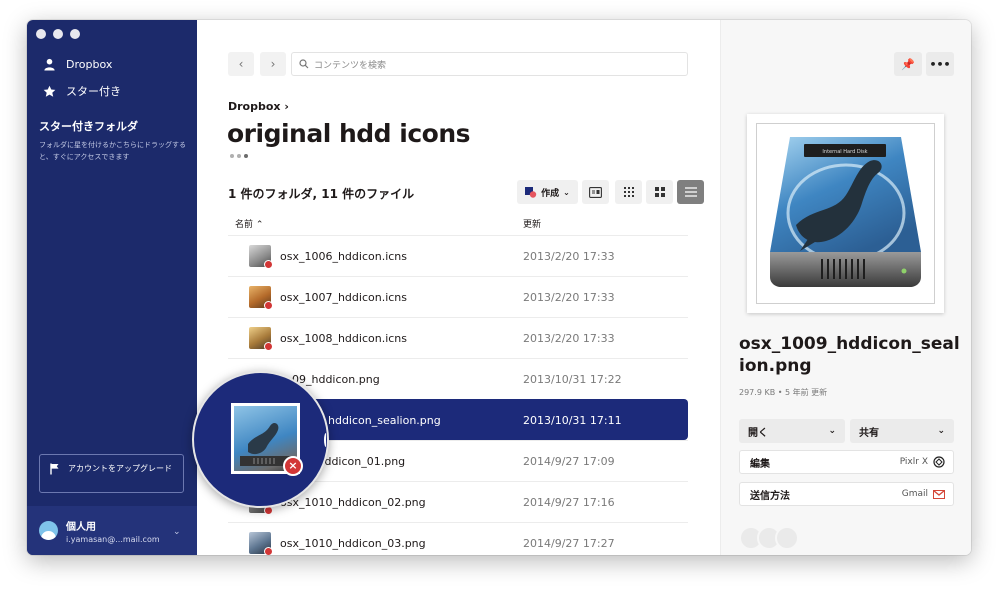 This screenshot has height=589, width=998. I want to click on more-icon: •••, so click(940, 64).